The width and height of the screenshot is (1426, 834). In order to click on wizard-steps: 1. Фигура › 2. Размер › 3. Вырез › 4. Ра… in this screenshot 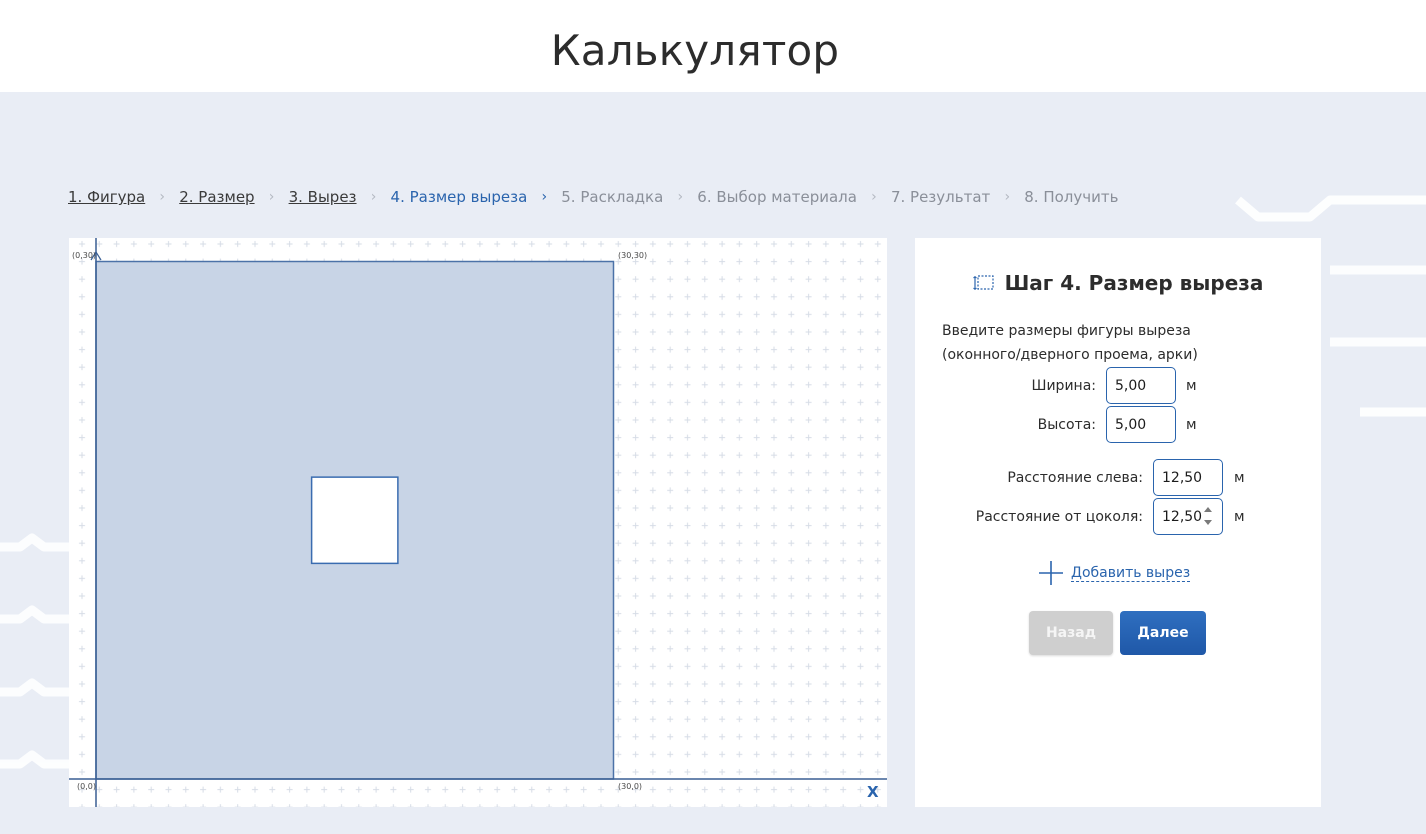, I will do `click(593, 197)`.